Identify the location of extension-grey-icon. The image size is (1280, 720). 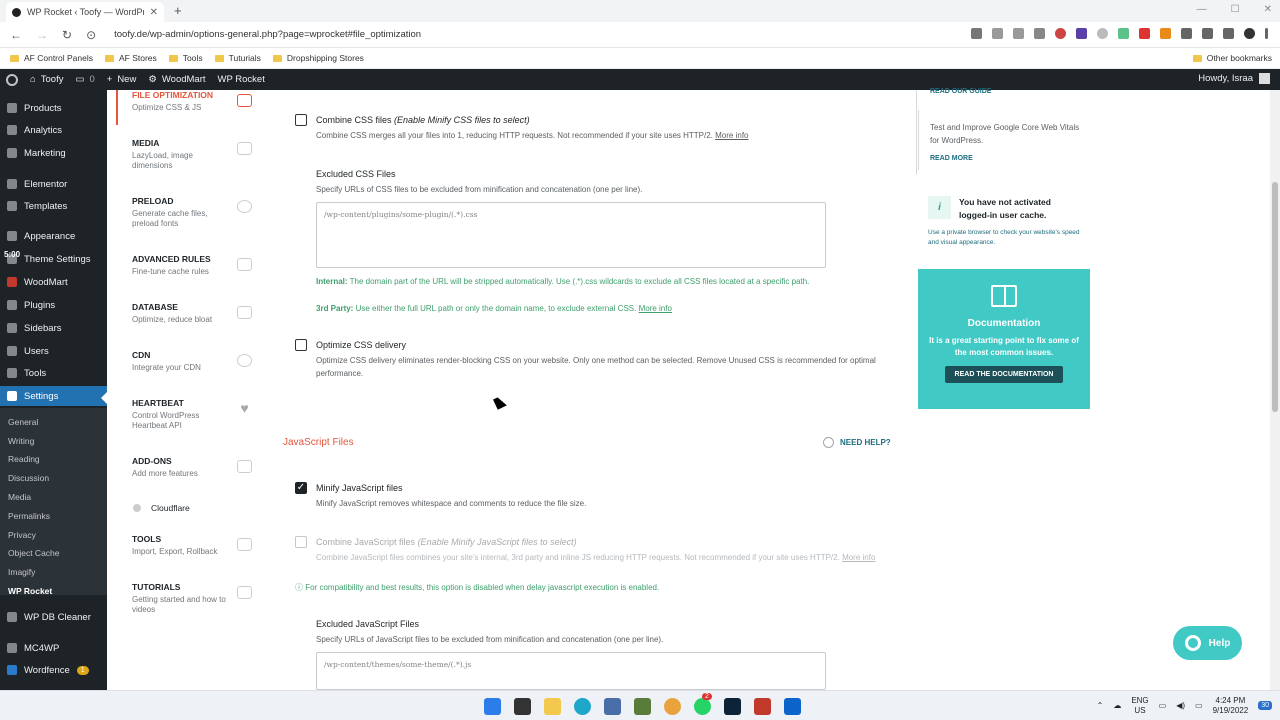
(1102, 33).